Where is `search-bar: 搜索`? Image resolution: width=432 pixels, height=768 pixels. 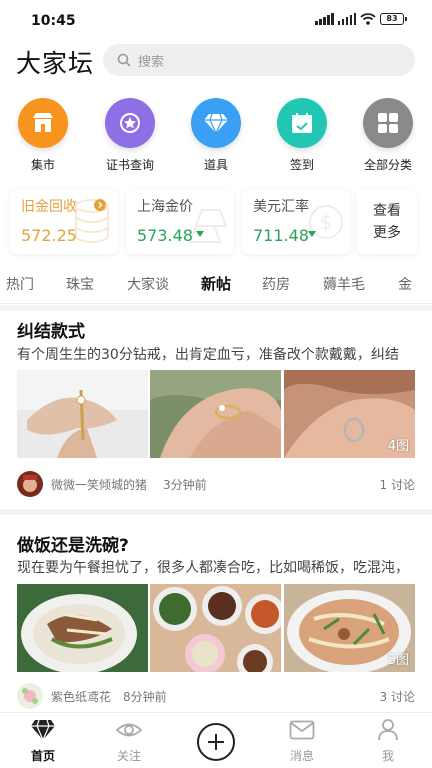
search-bar: 搜索 is located at coordinates (259, 60).